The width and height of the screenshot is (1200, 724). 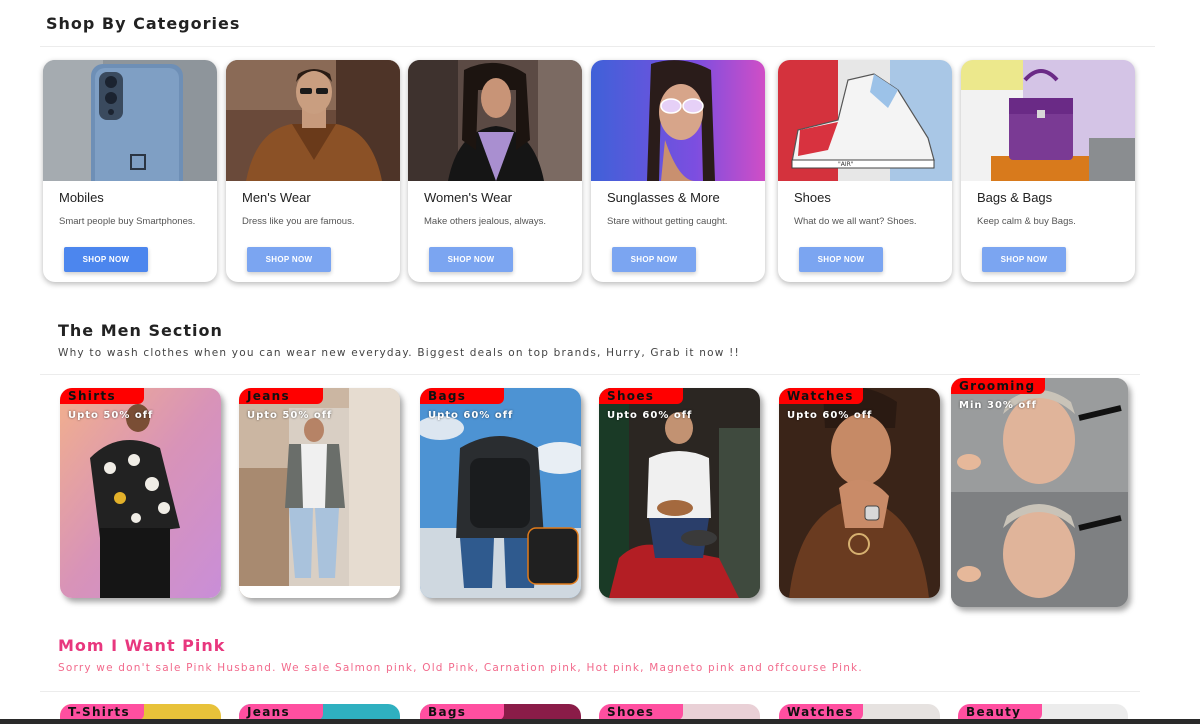 What do you see at coordinates (485, 221) in the screenshot?
I see `category-description: Make others jealous, always.` at bounding box center [485, 221].